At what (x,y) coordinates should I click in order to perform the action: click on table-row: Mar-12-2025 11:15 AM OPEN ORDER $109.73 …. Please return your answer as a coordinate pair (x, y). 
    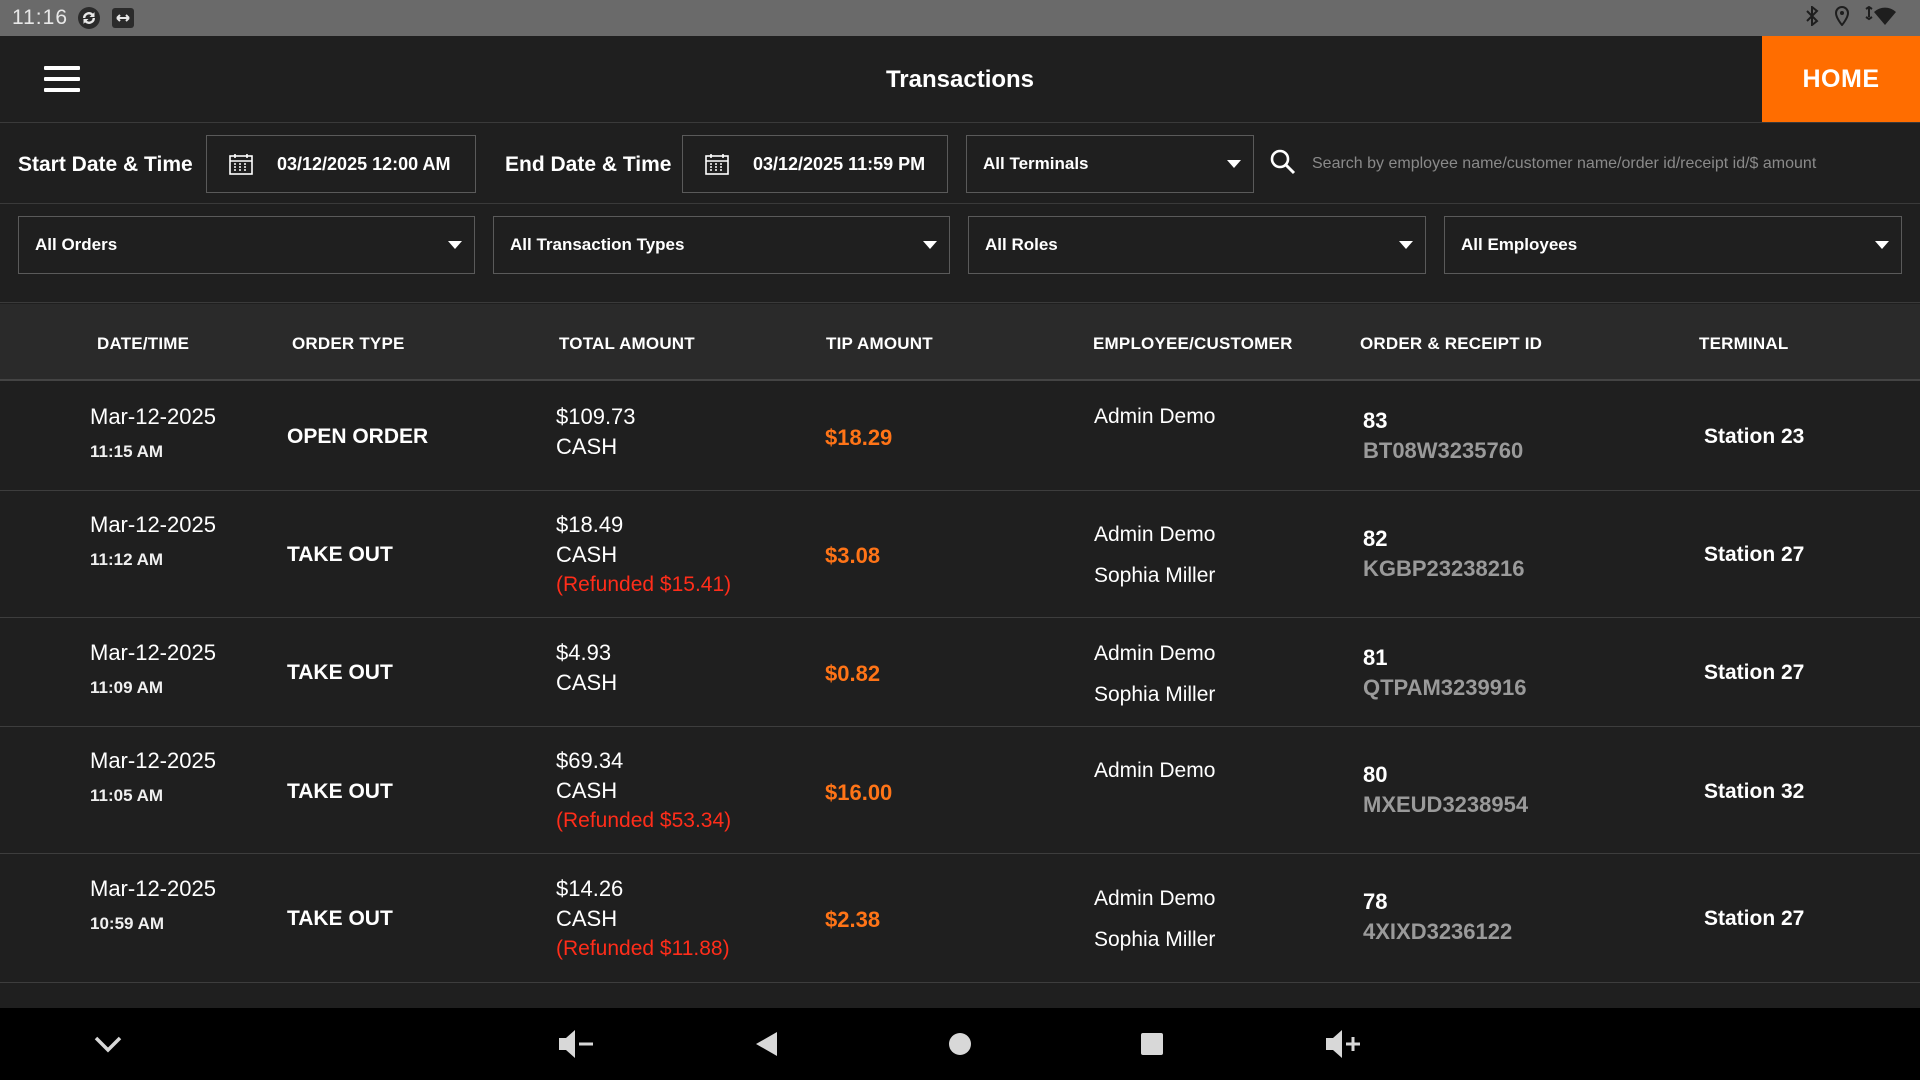
    Looking at the image, I should click on (960, 436).